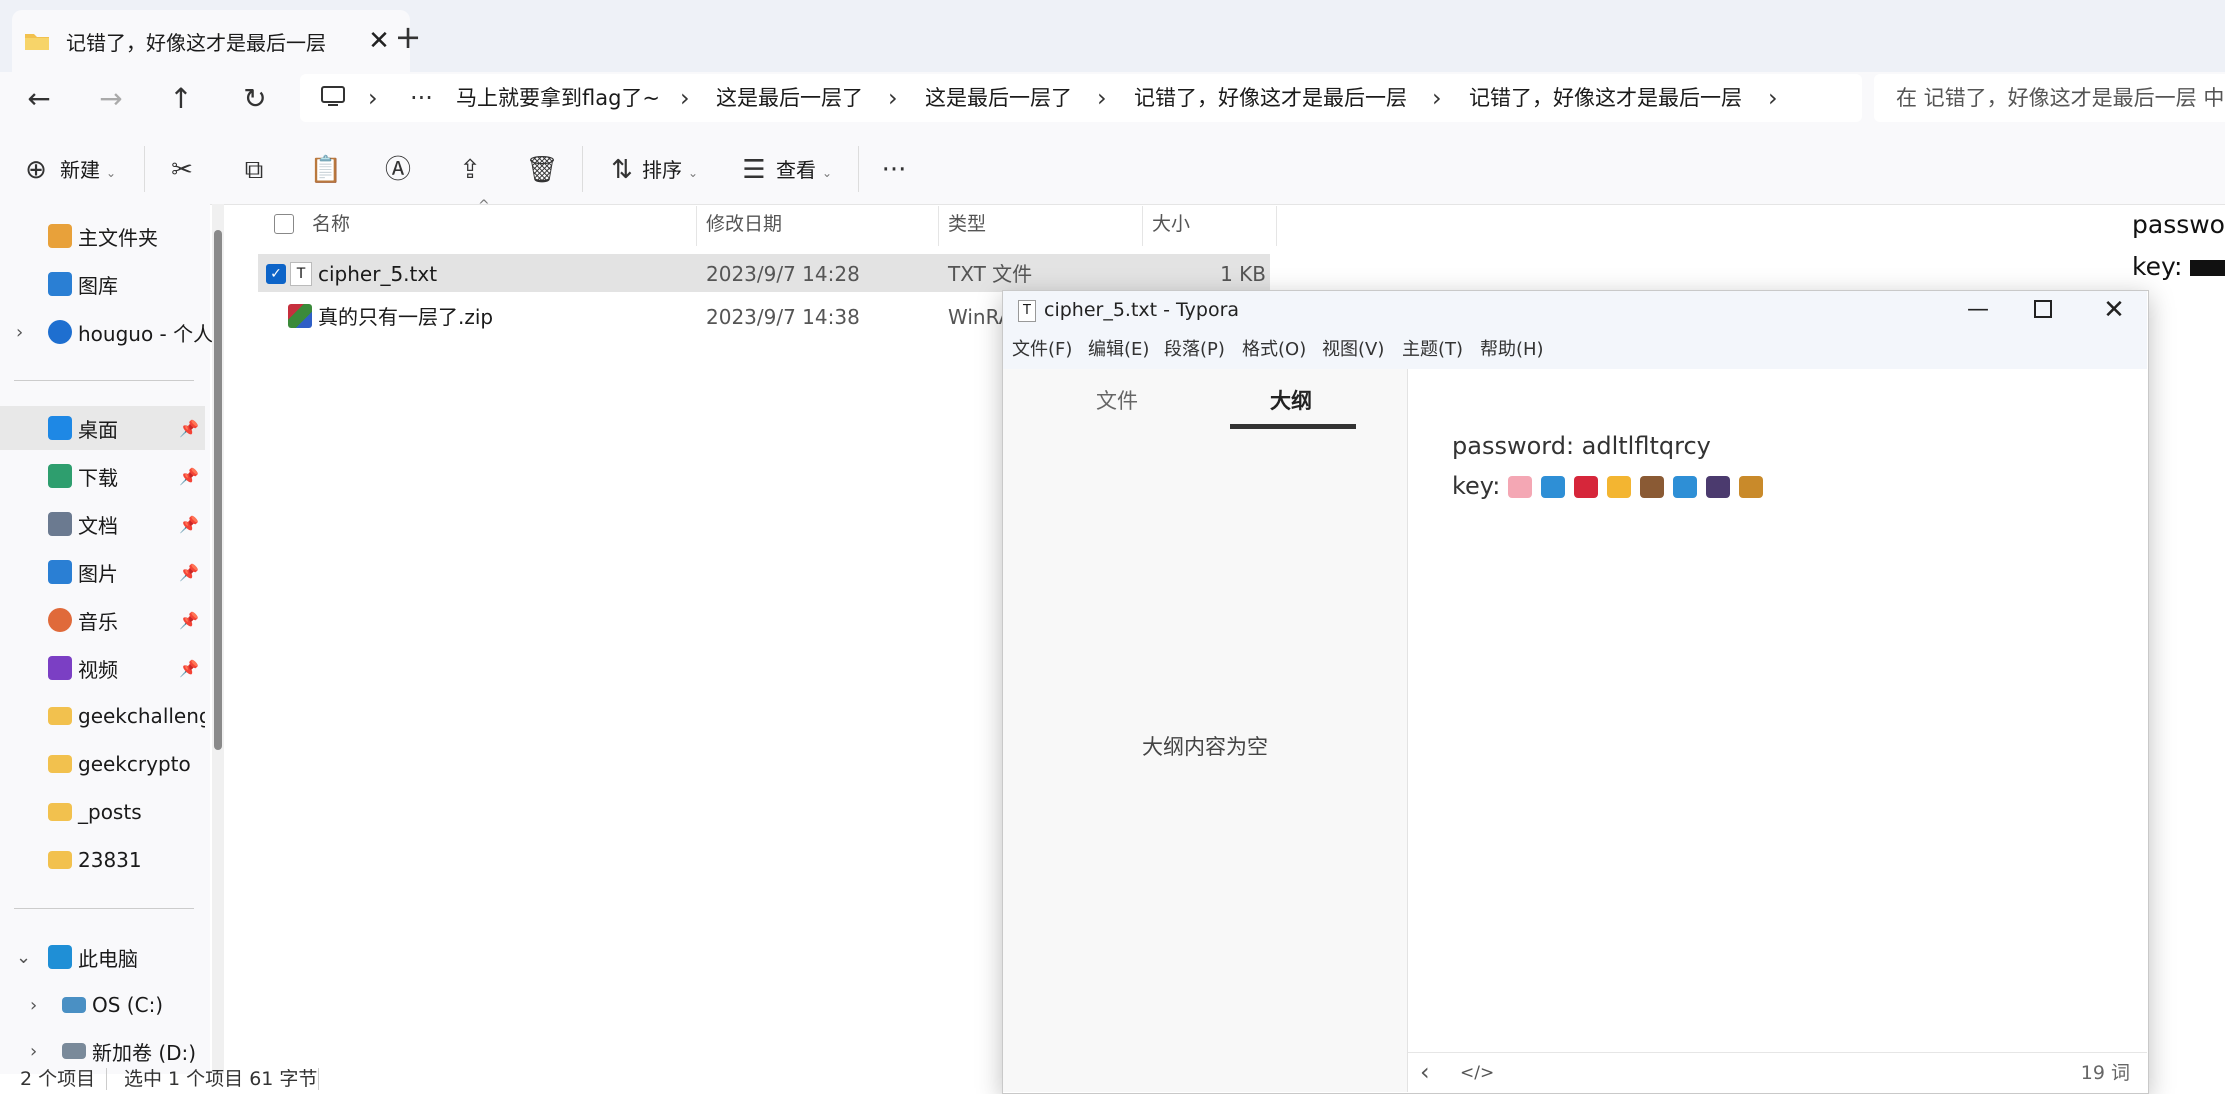 This screenshot has width=2225, height=1094. What do you see at coordinates (967, 224) in the screenshot?
I see `column-header-type: 类型` at bounding box center [967, 224].